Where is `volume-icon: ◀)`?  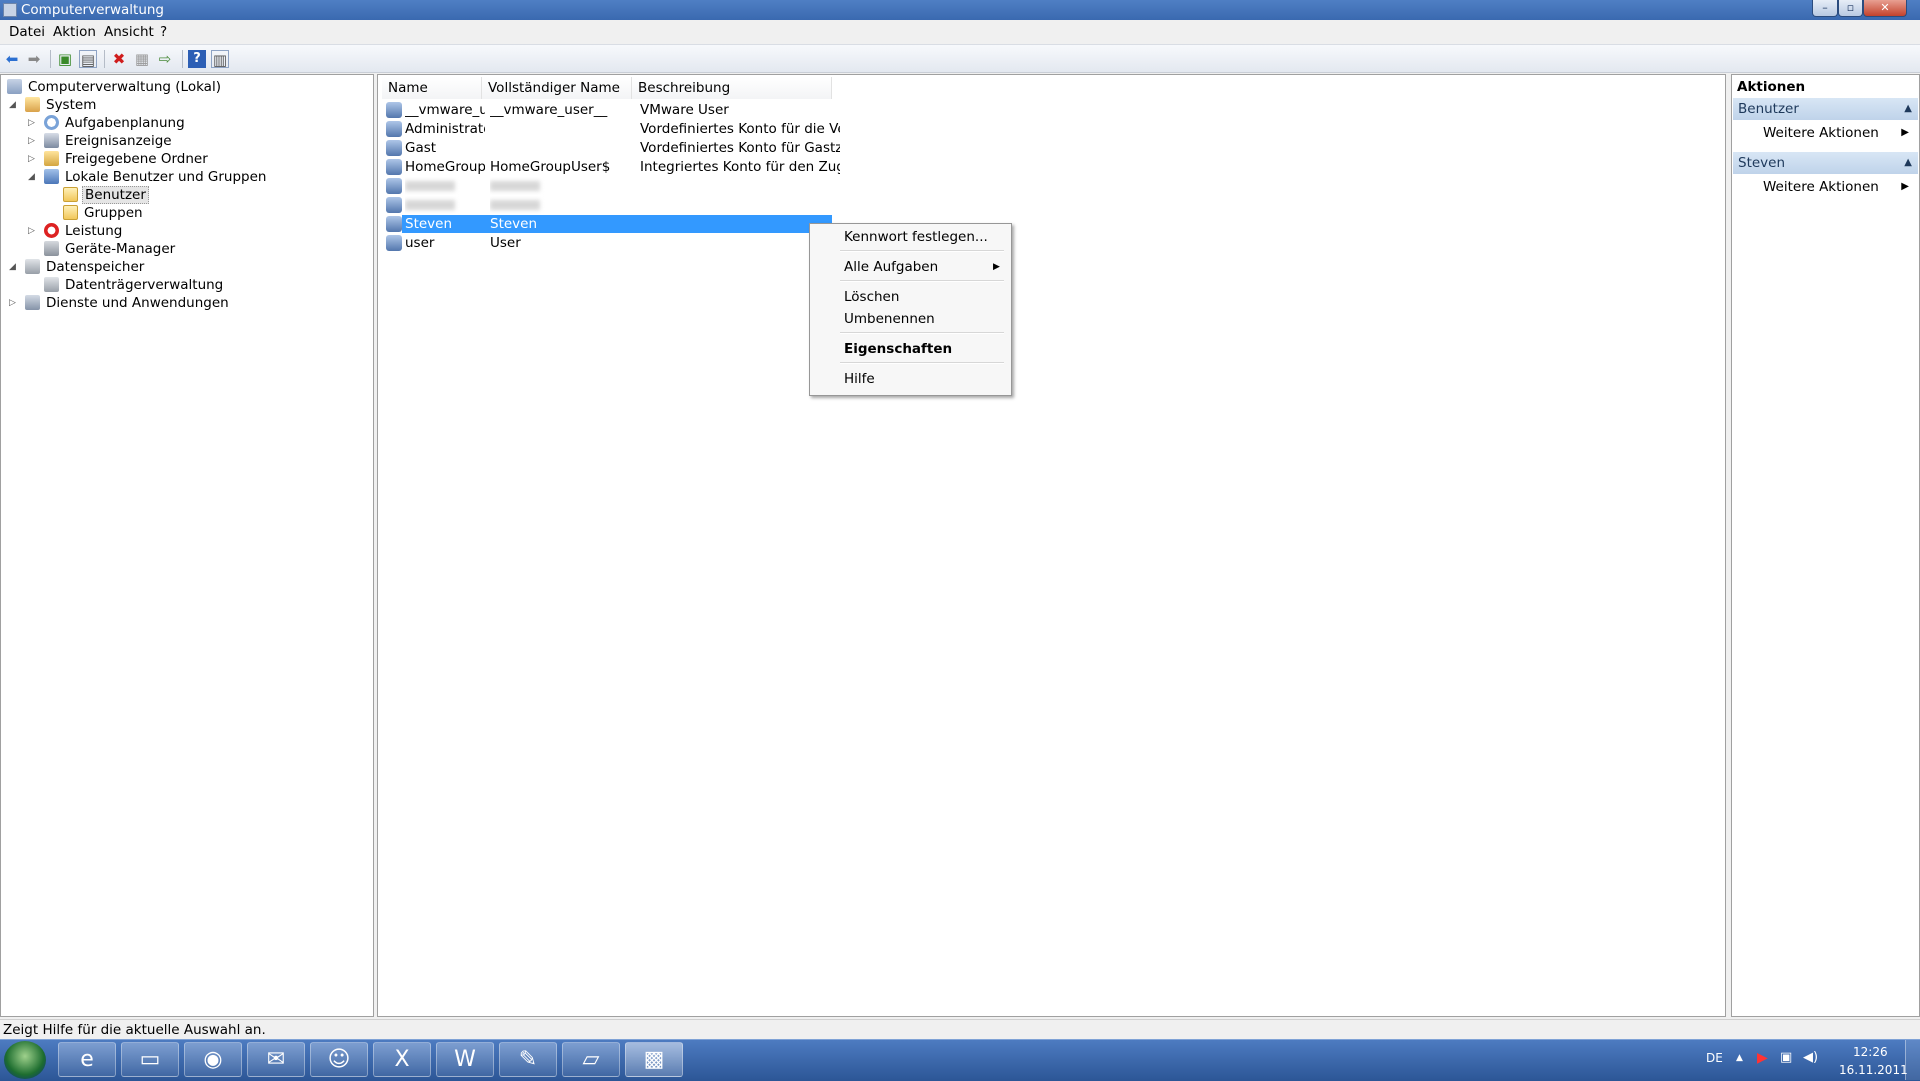 volume-icon: ◀) is located at coordinates (1810, 1057).